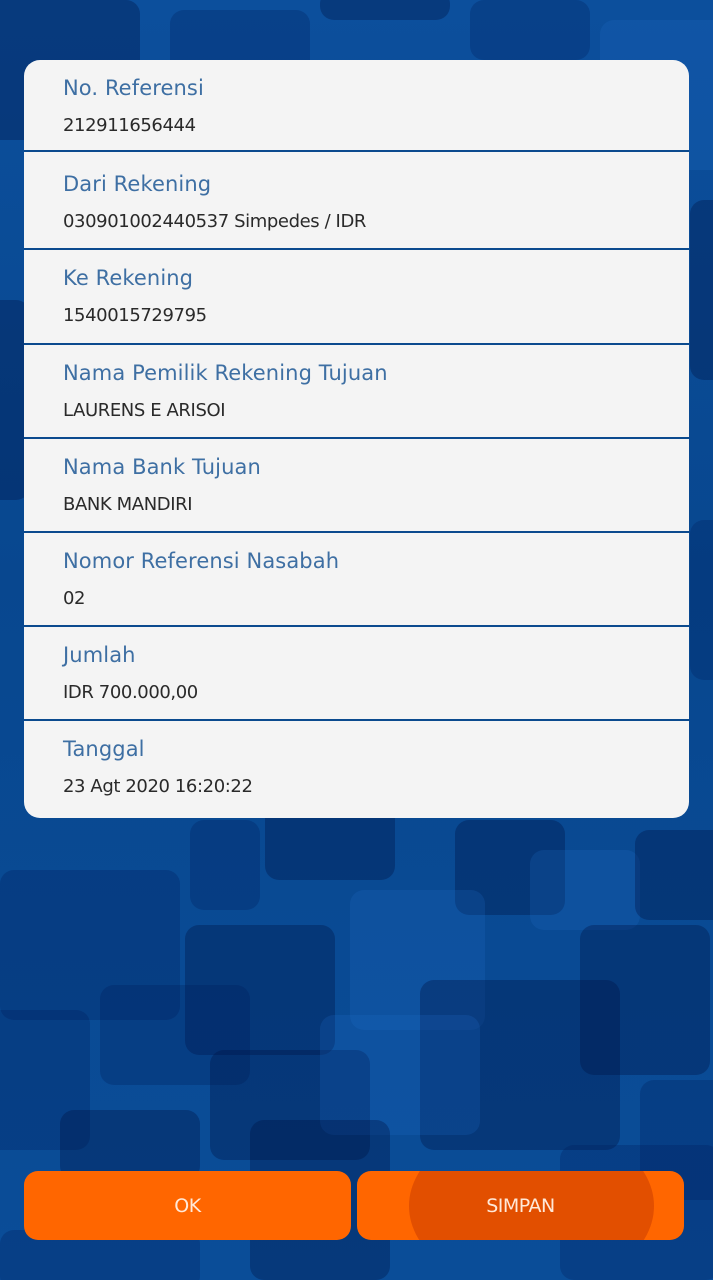  What do you see at coordinates (137, 184) in the screenshot?
I see `detail-label: Dari Rekening` at bounding box center [137, 184].